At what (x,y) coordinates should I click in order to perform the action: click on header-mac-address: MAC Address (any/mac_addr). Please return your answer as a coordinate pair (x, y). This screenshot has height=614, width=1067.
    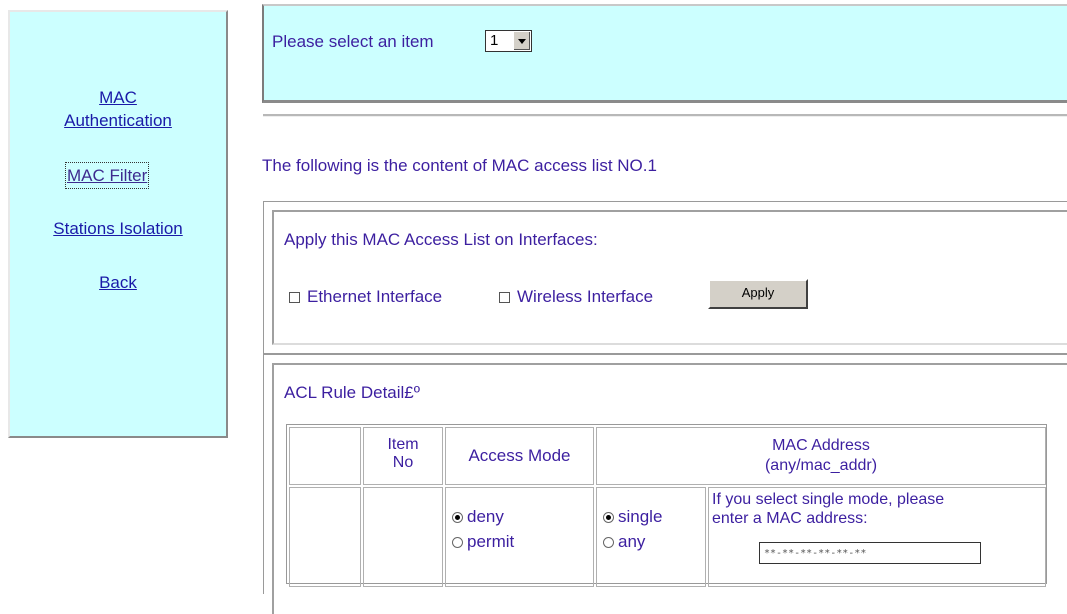
    Looking at the image, I should click on (821, 456).